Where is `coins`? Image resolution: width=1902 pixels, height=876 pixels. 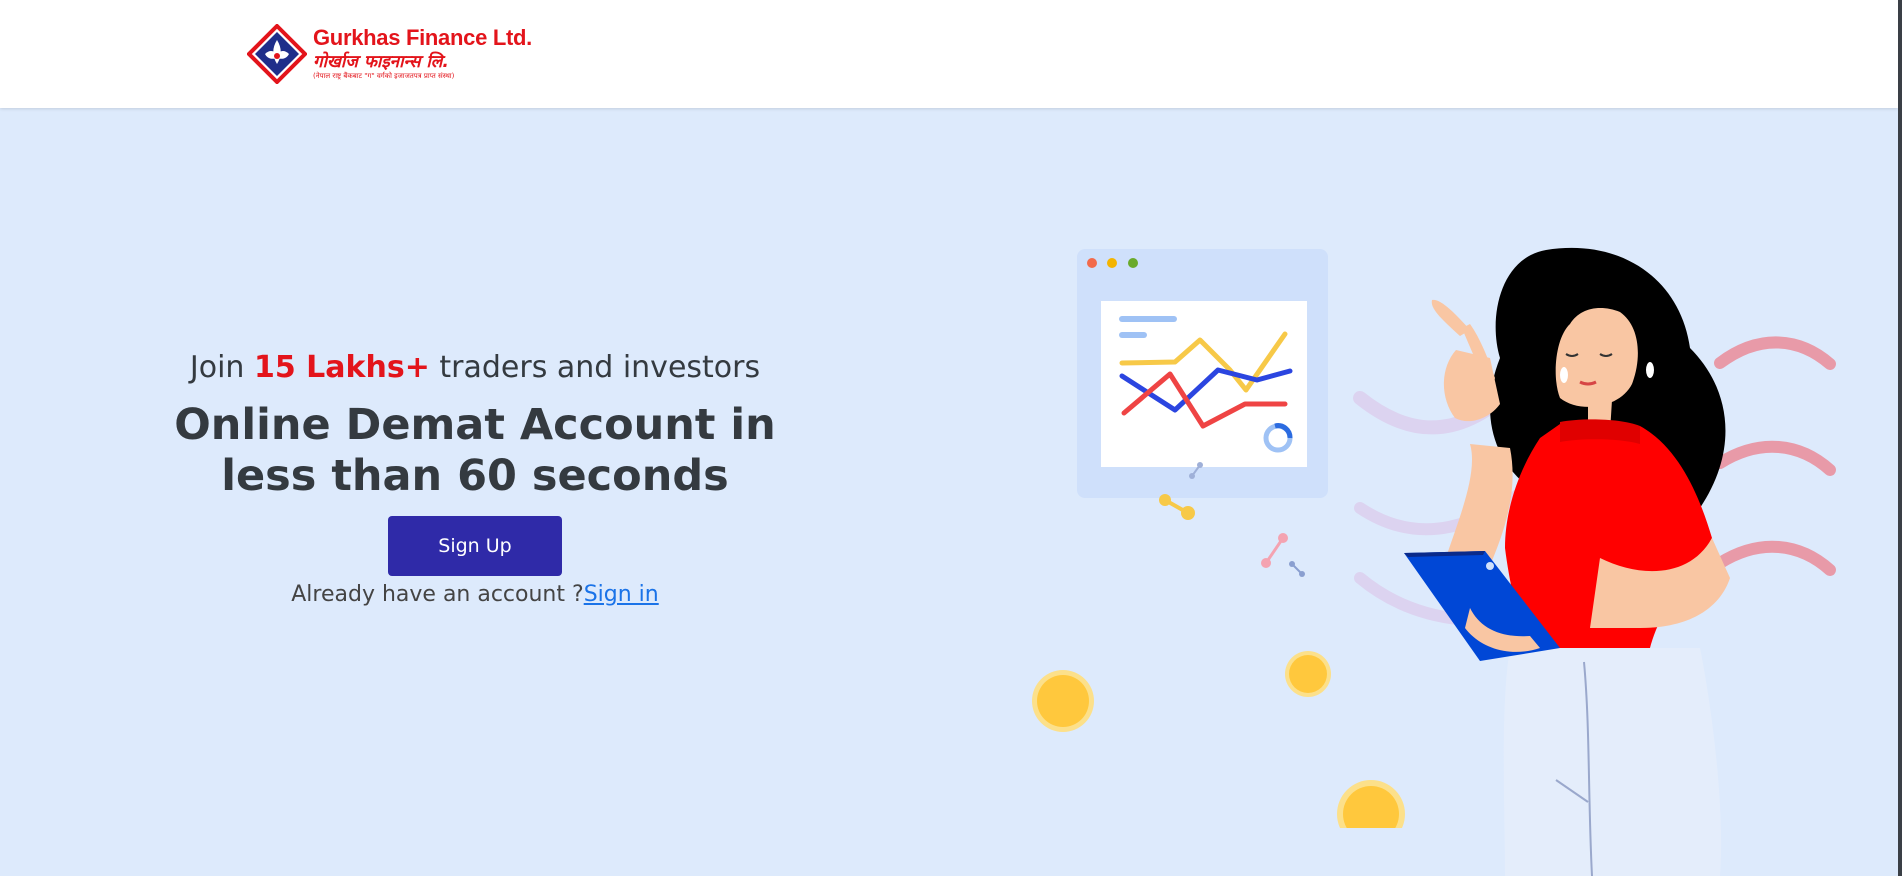
coins is located at coordinates (1236, 763).